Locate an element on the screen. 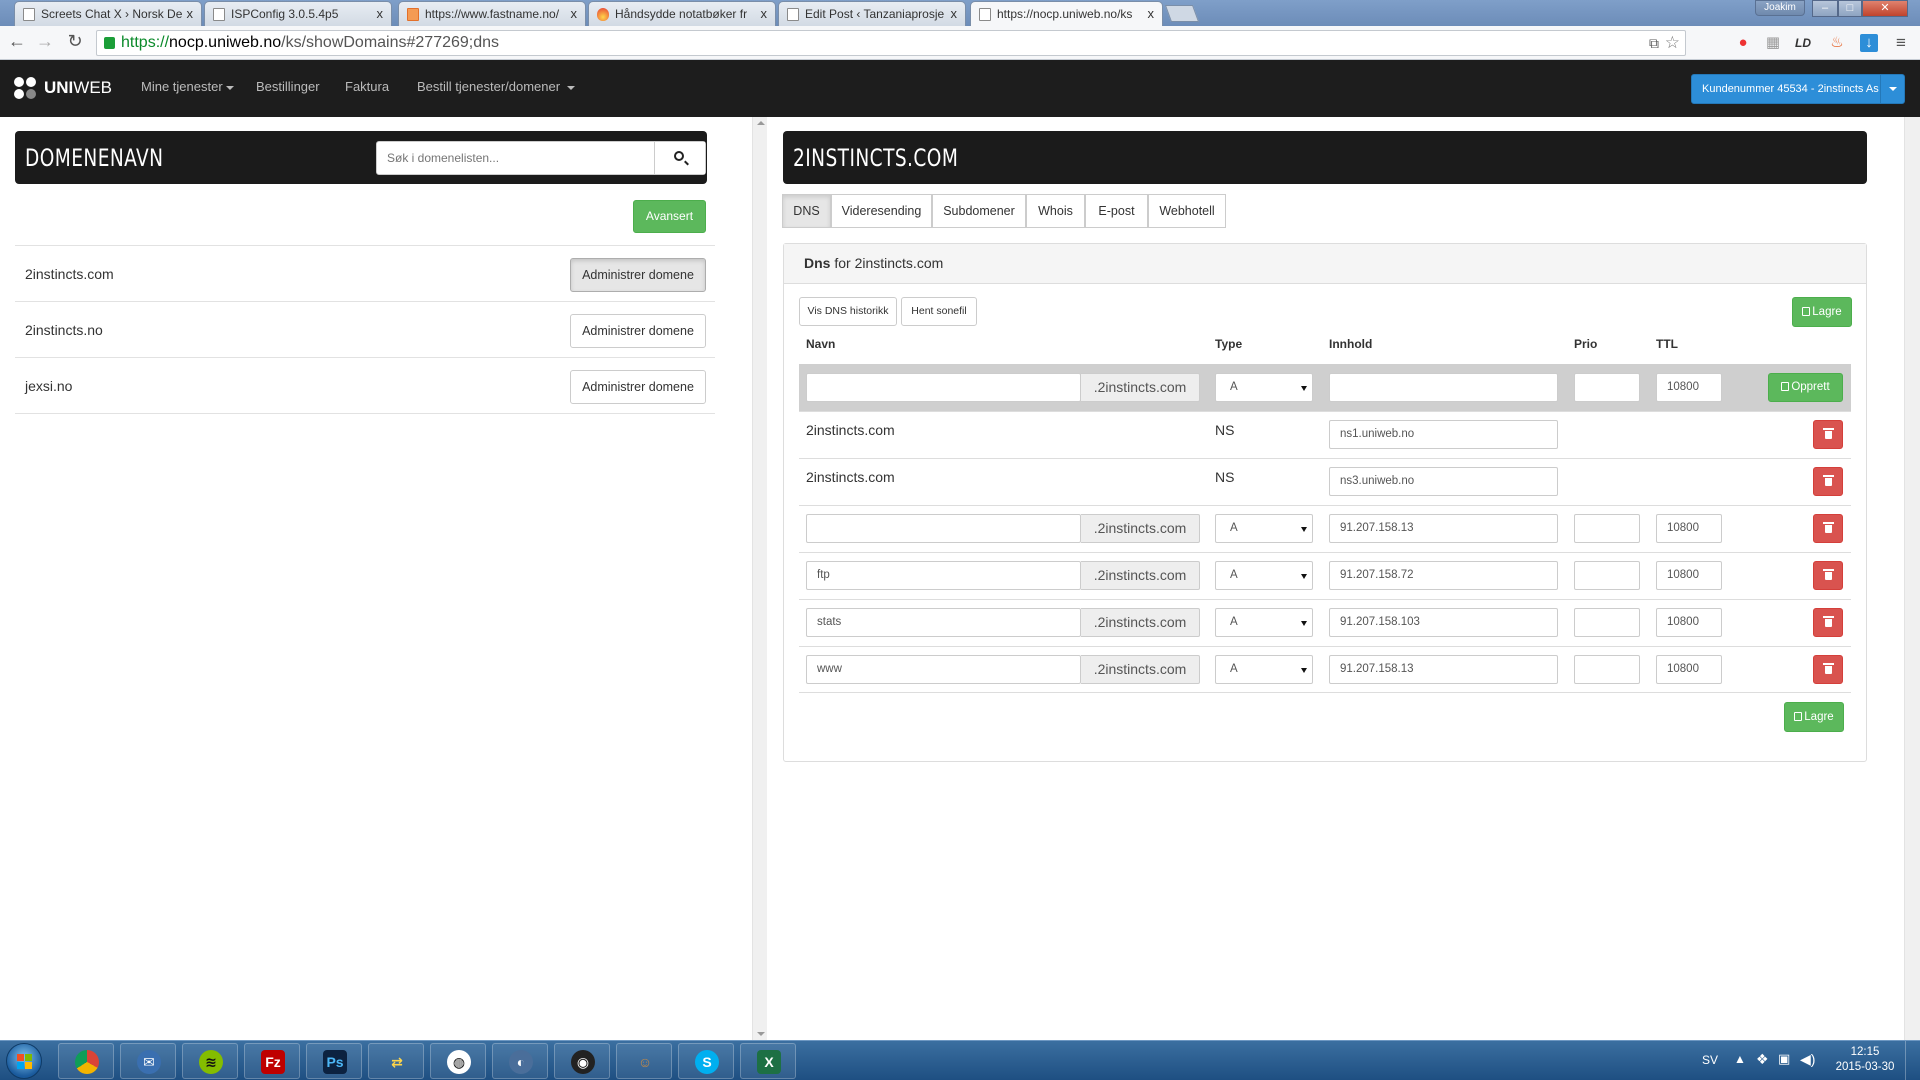  bear-app-icon: ☺ is located at coordinates (644, 1061).